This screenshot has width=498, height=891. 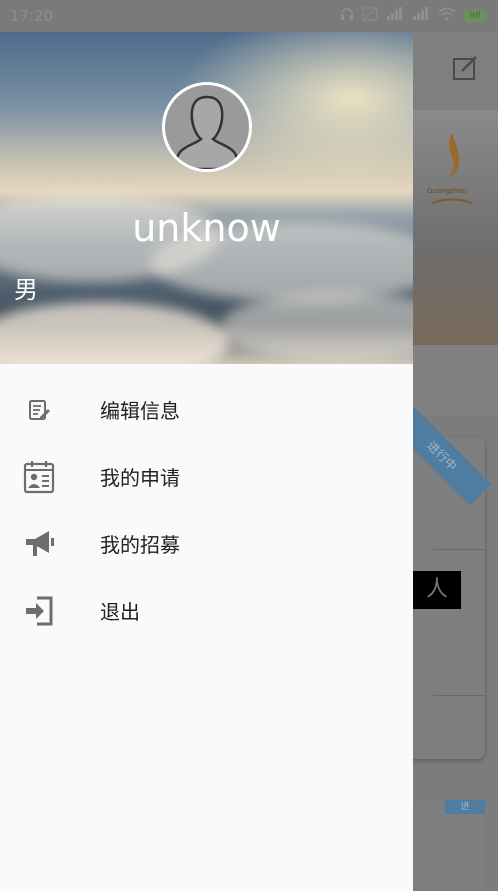 What do you see at coordinates (466, 68) in the screenshot?
I see `compose-icon` at bounding box center [466, 68].